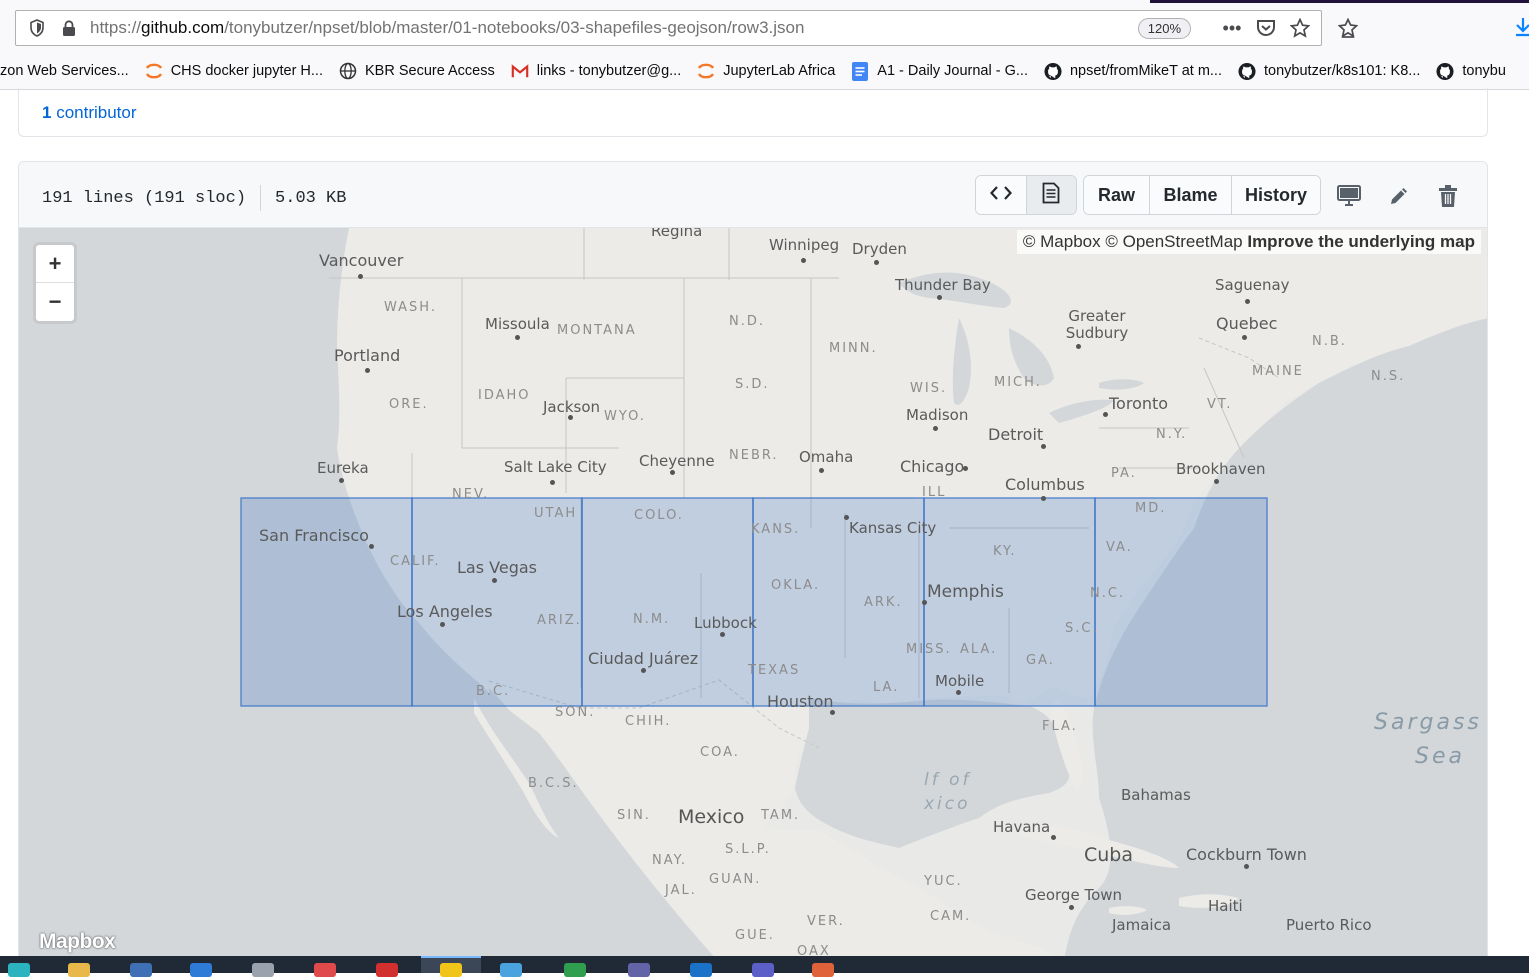 The height and width of the screenshot is (977, 1529). I want to click on display-rendered-button, so click(1051, 195).